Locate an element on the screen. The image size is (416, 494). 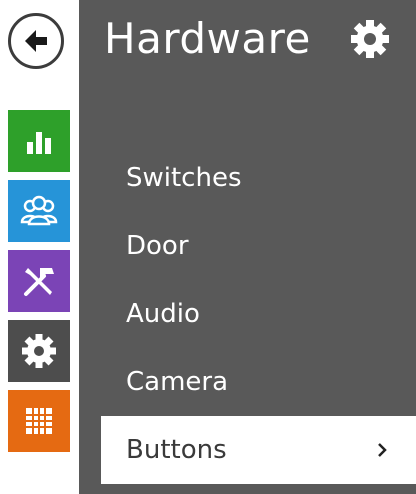
menu-item-label: Door is located at coordinates (157, 246).